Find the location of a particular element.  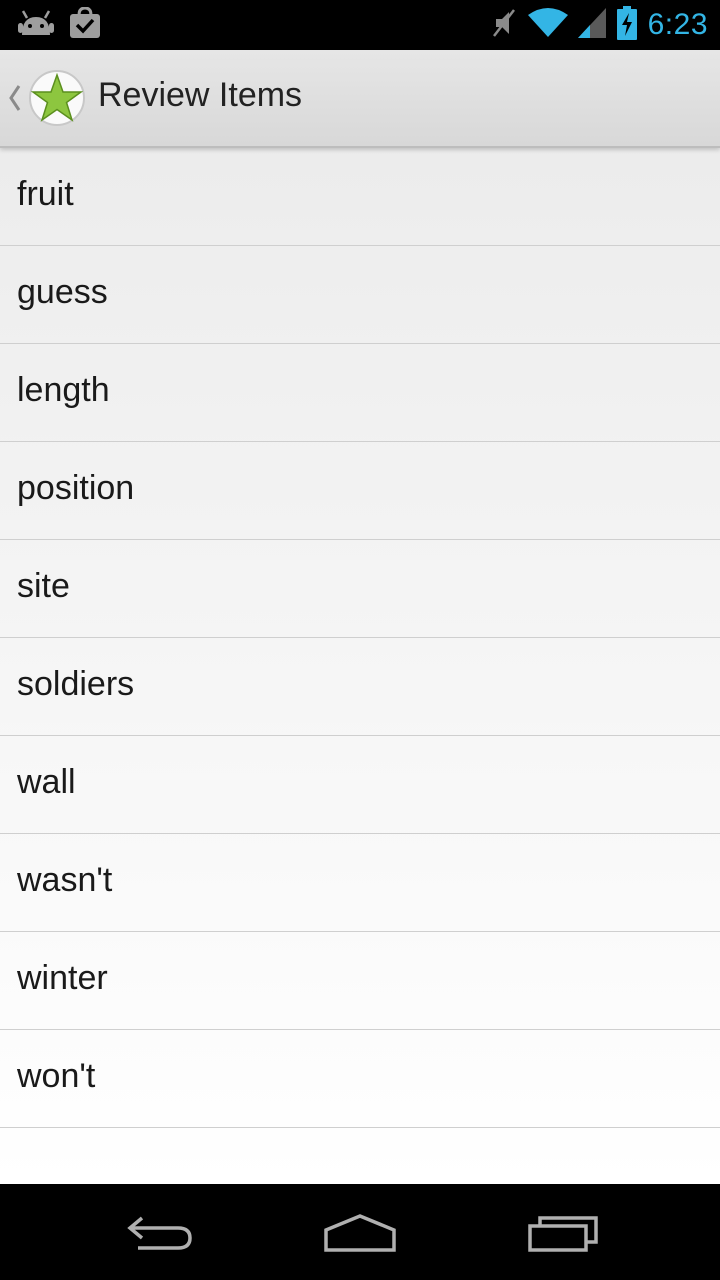

list-item-label: soldiers is located at coordinates (76, 684).